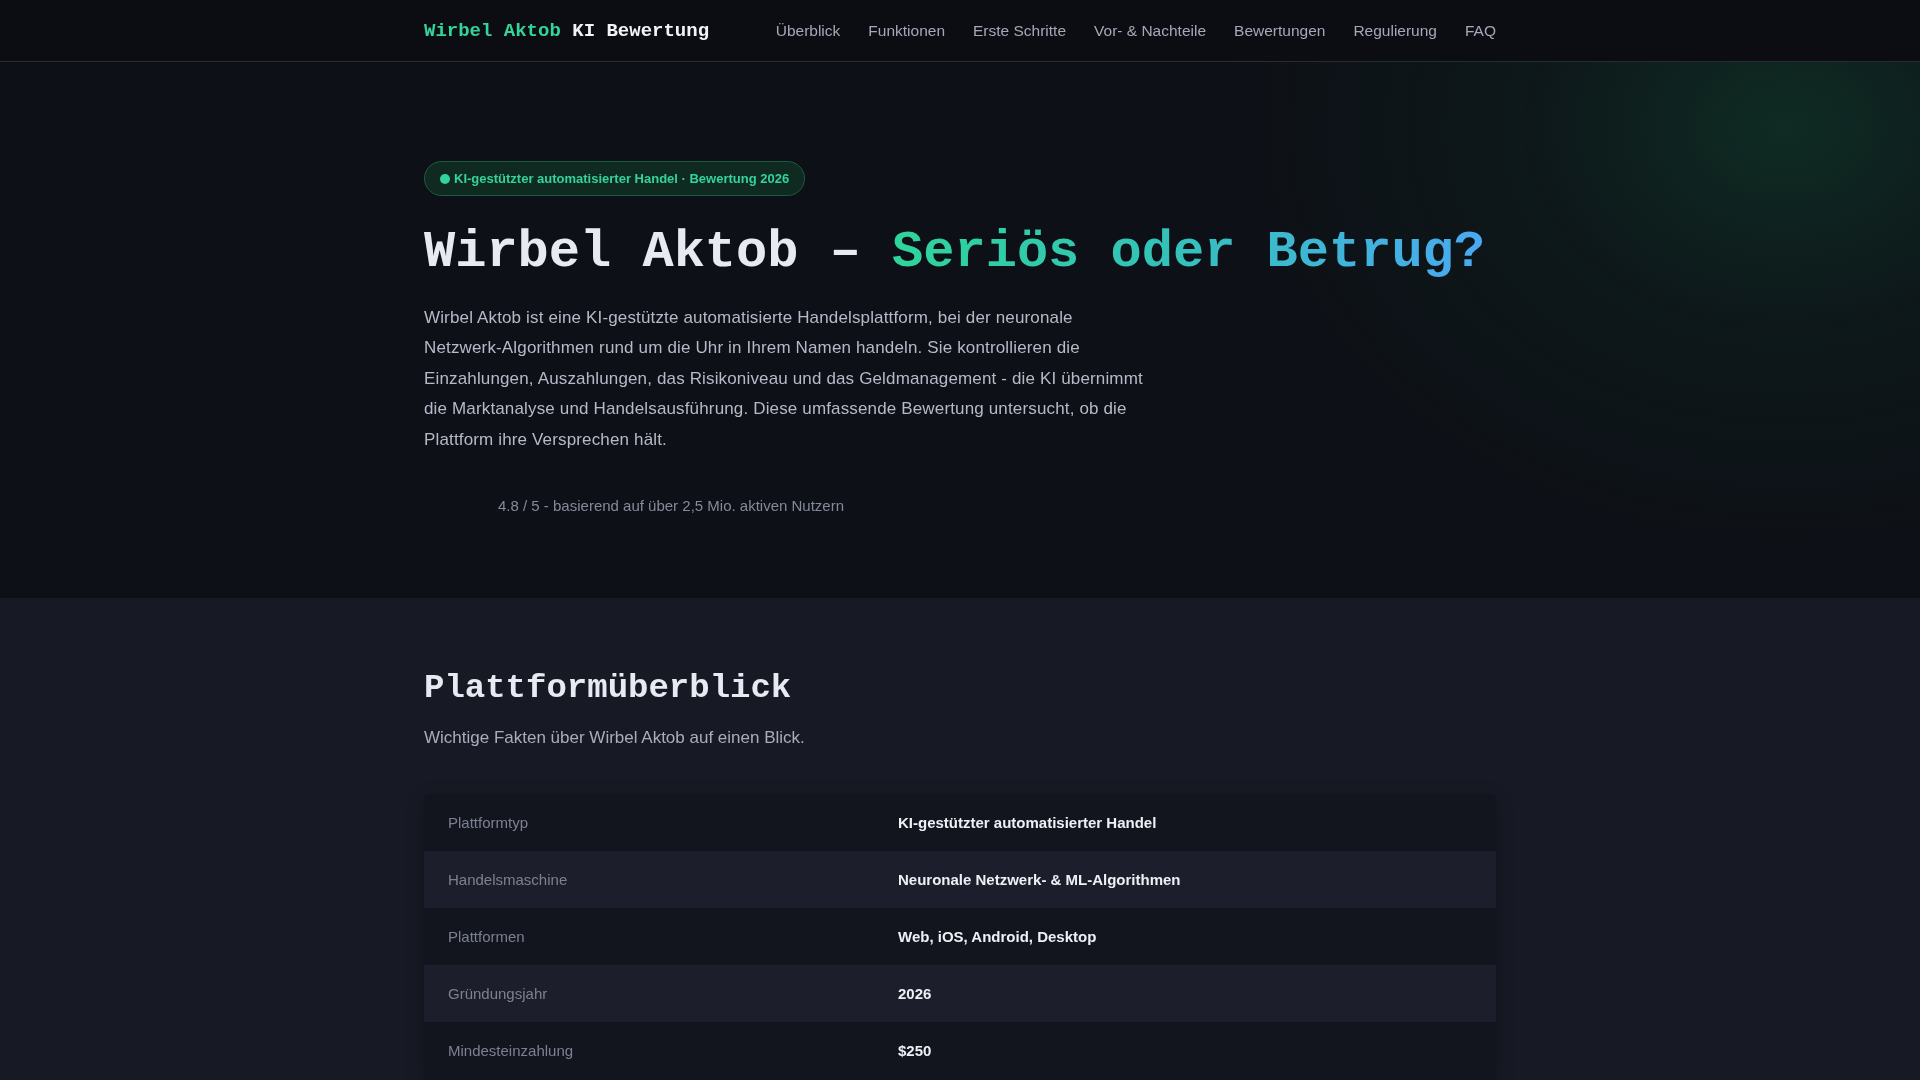  What do you see at coordinates (1480, 30) in the screenshot?
I see `nav-link: FAQ` at bounding box center [1480, 30].